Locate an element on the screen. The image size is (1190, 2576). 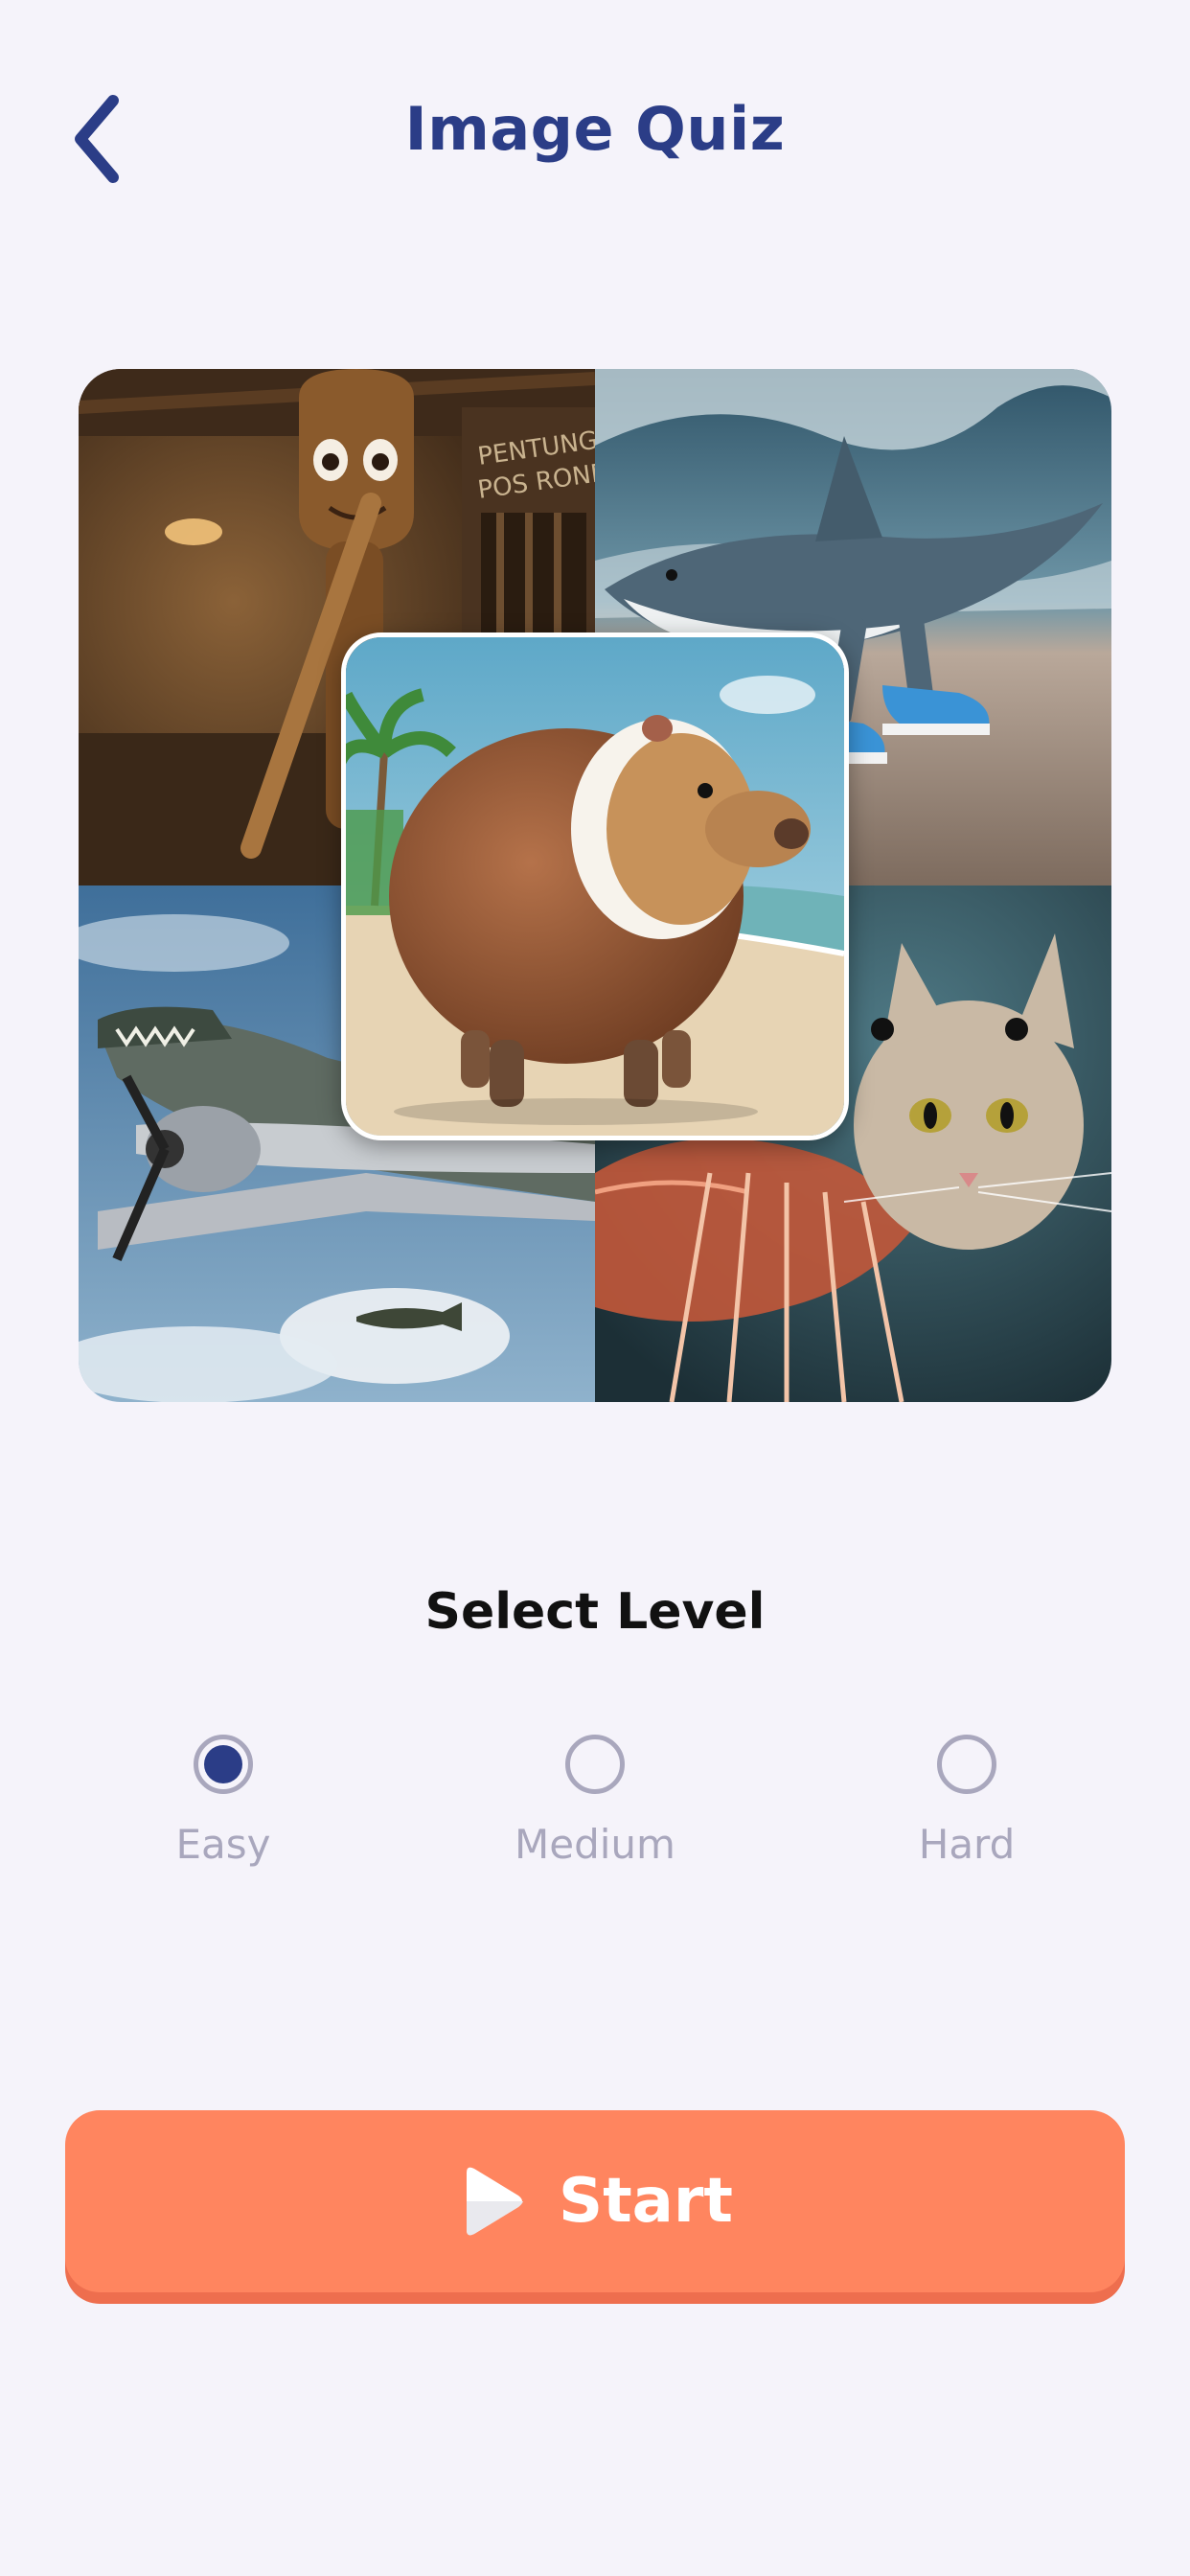
coconut-capybara-image is located at coordinates (595, 886).